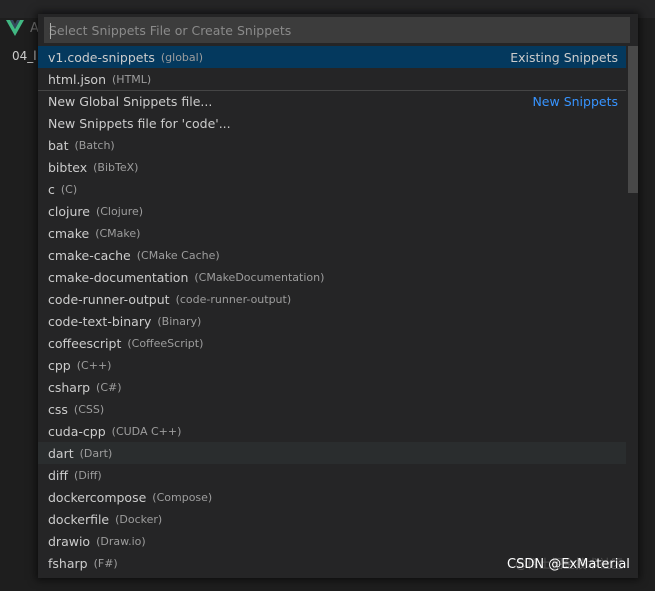 Image resolution: width=655 pixels, height=591 pixels. Describe the element at coordinates (69, 189) in the screenshot. I see `quick-pick-item-description: (C)` at that location.